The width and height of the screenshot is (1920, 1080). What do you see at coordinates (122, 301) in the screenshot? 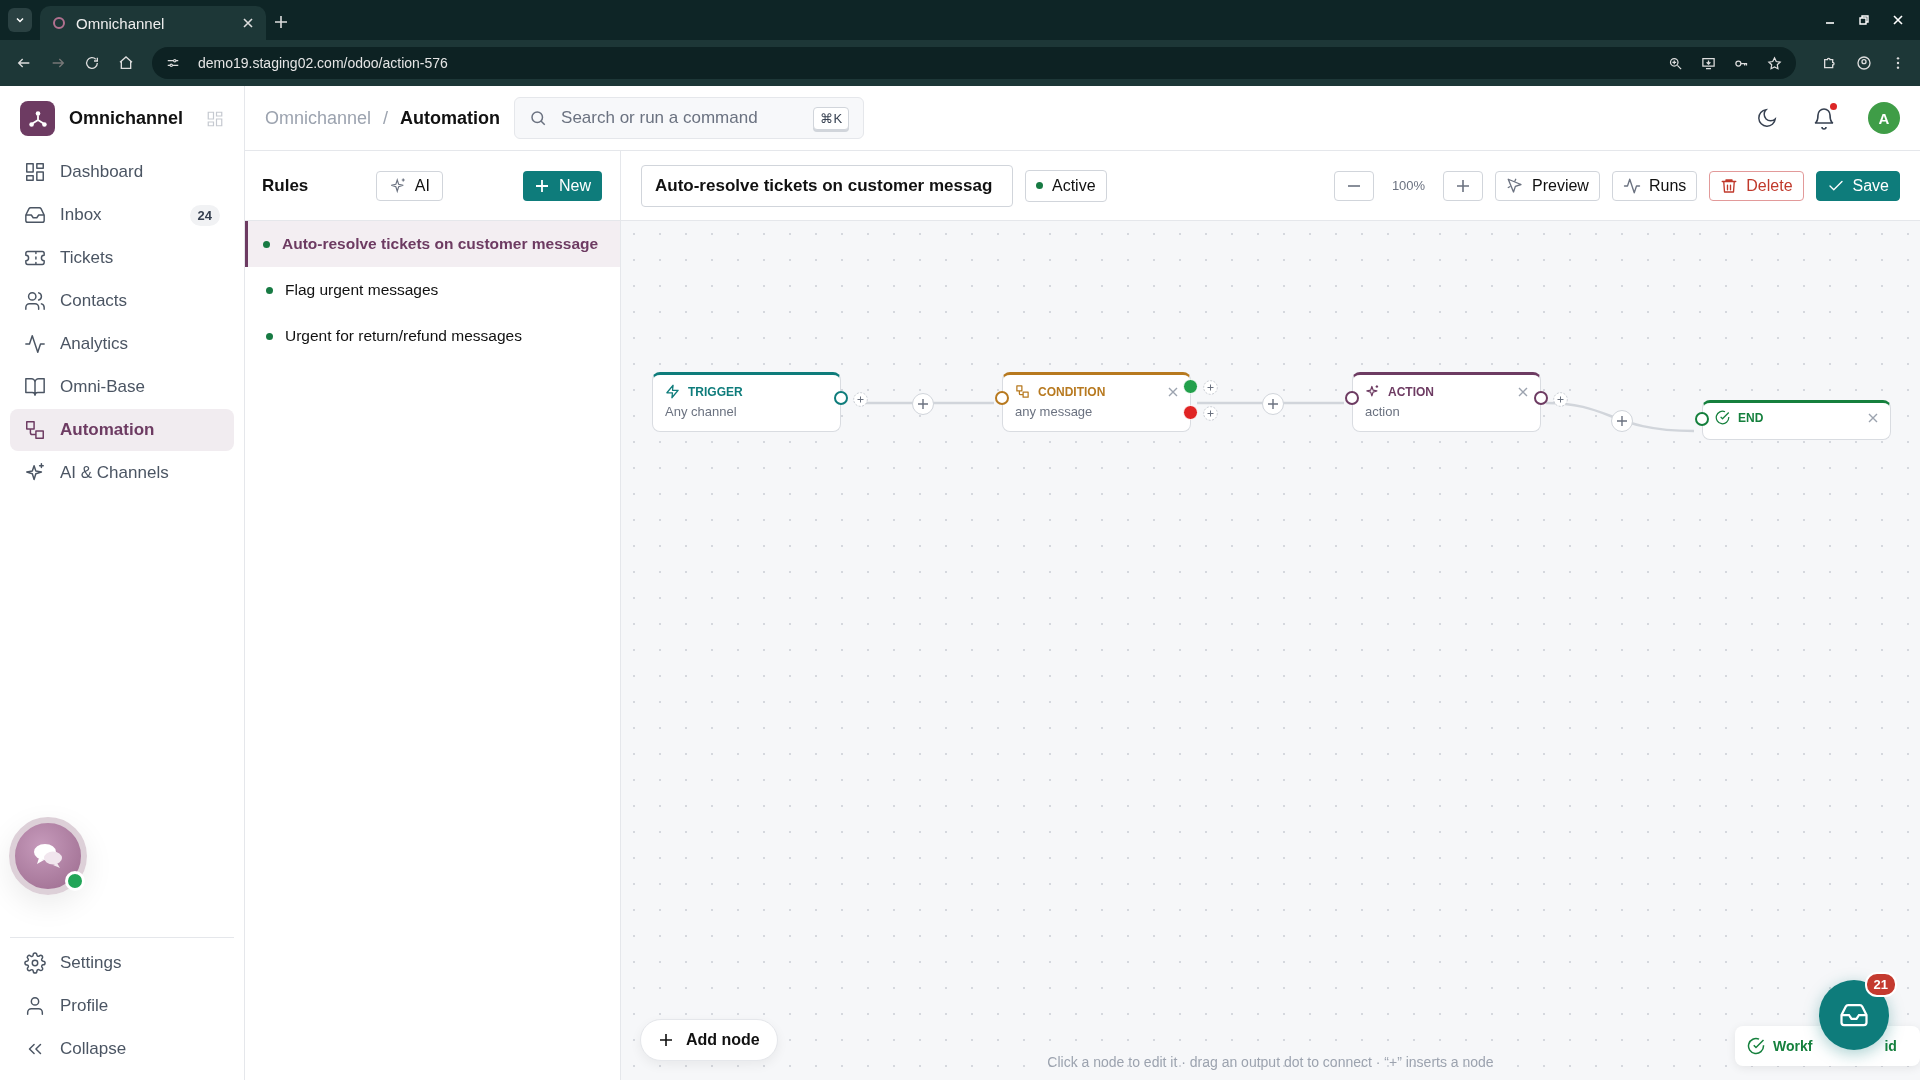
I see `nav-item: Contacts` at bounding box center [122, 301].